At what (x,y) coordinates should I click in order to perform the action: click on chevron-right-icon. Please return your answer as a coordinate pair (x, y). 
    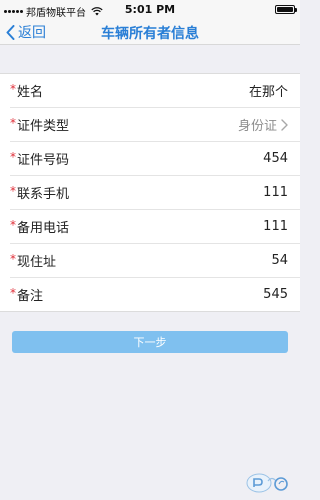
    Looking at the image, I should click on (284, 124).